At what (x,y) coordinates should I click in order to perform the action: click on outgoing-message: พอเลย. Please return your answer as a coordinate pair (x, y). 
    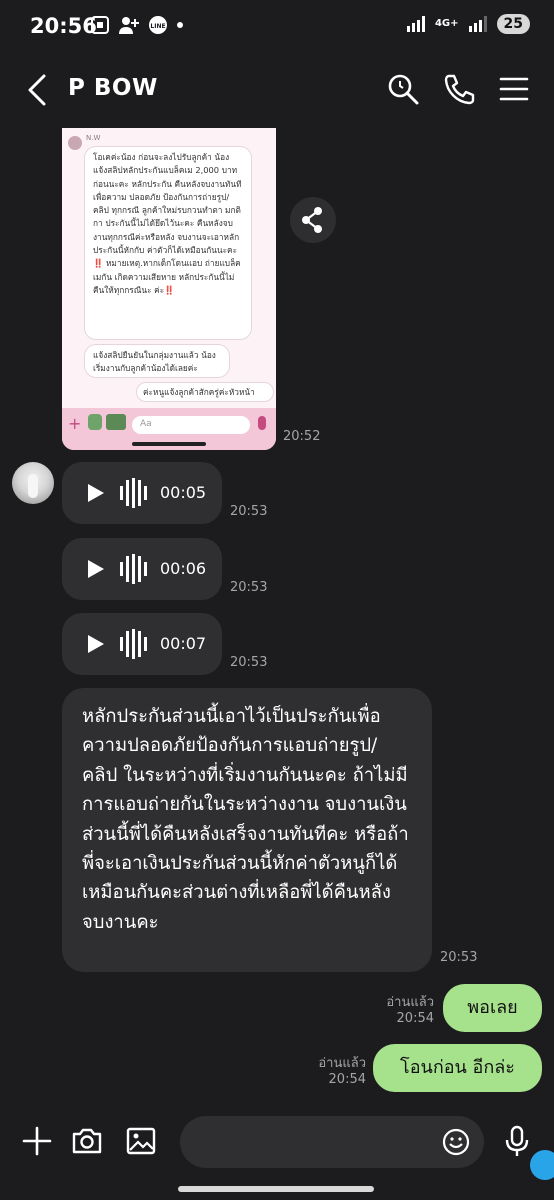
    Looking at the image, I should click on (492, 1008).